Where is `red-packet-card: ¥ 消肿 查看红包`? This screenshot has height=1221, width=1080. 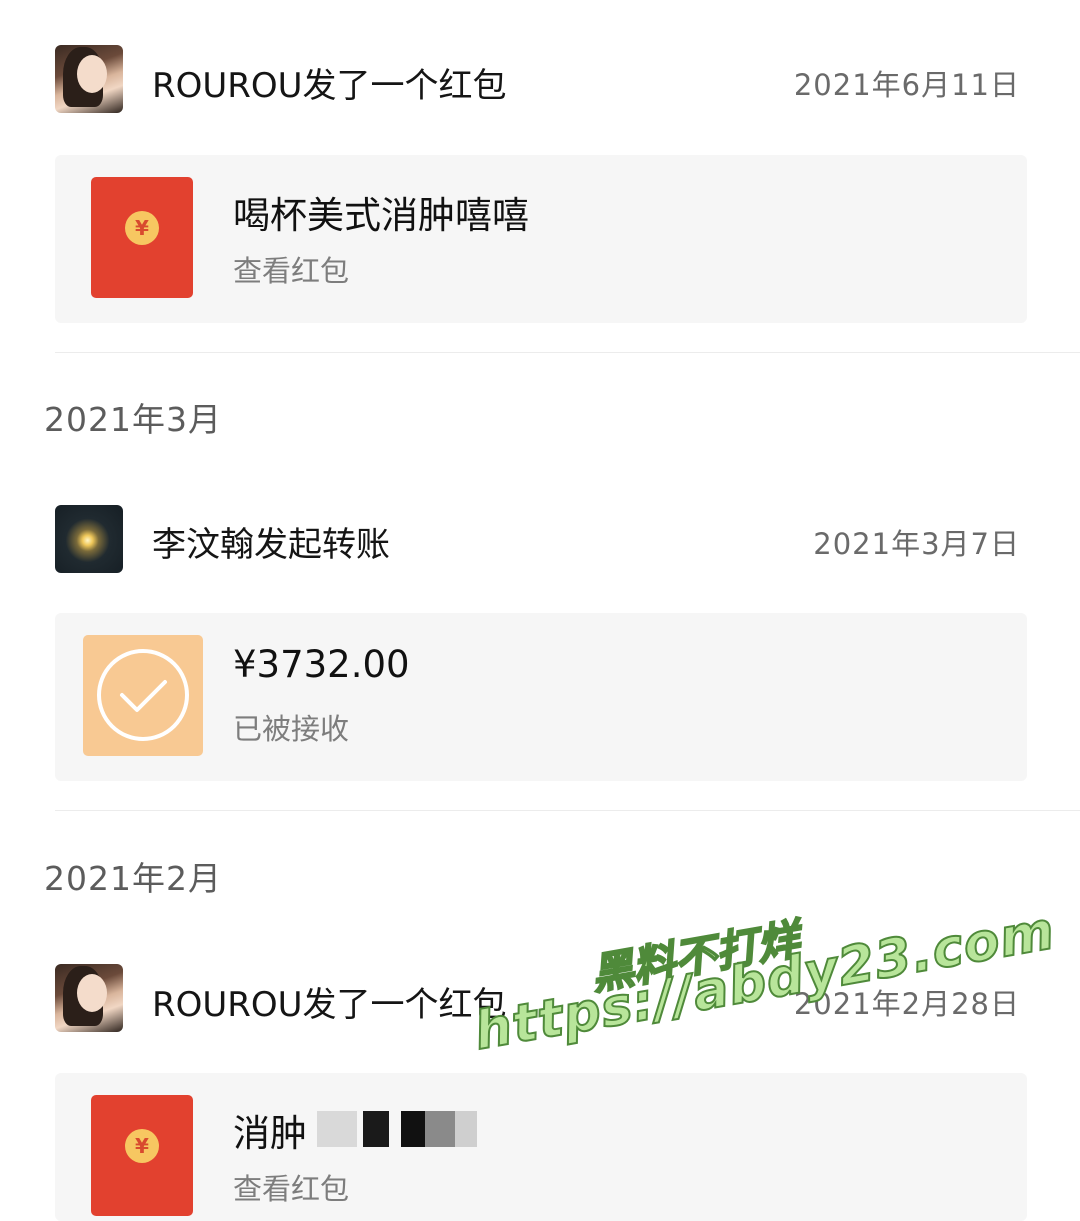 red-packet-card: ¥ 消肿 查看红包 is located at coordinates (541, 1147).